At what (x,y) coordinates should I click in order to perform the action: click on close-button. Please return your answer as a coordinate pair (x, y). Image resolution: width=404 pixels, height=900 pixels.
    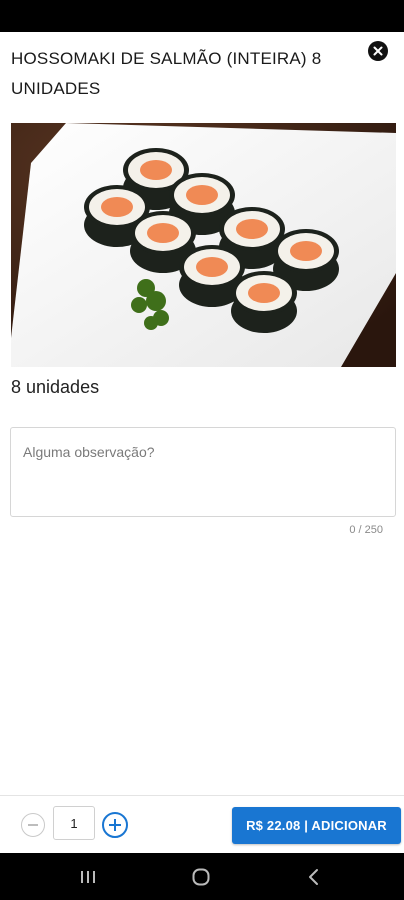
    Looking at the image, I should click on (378, 51).